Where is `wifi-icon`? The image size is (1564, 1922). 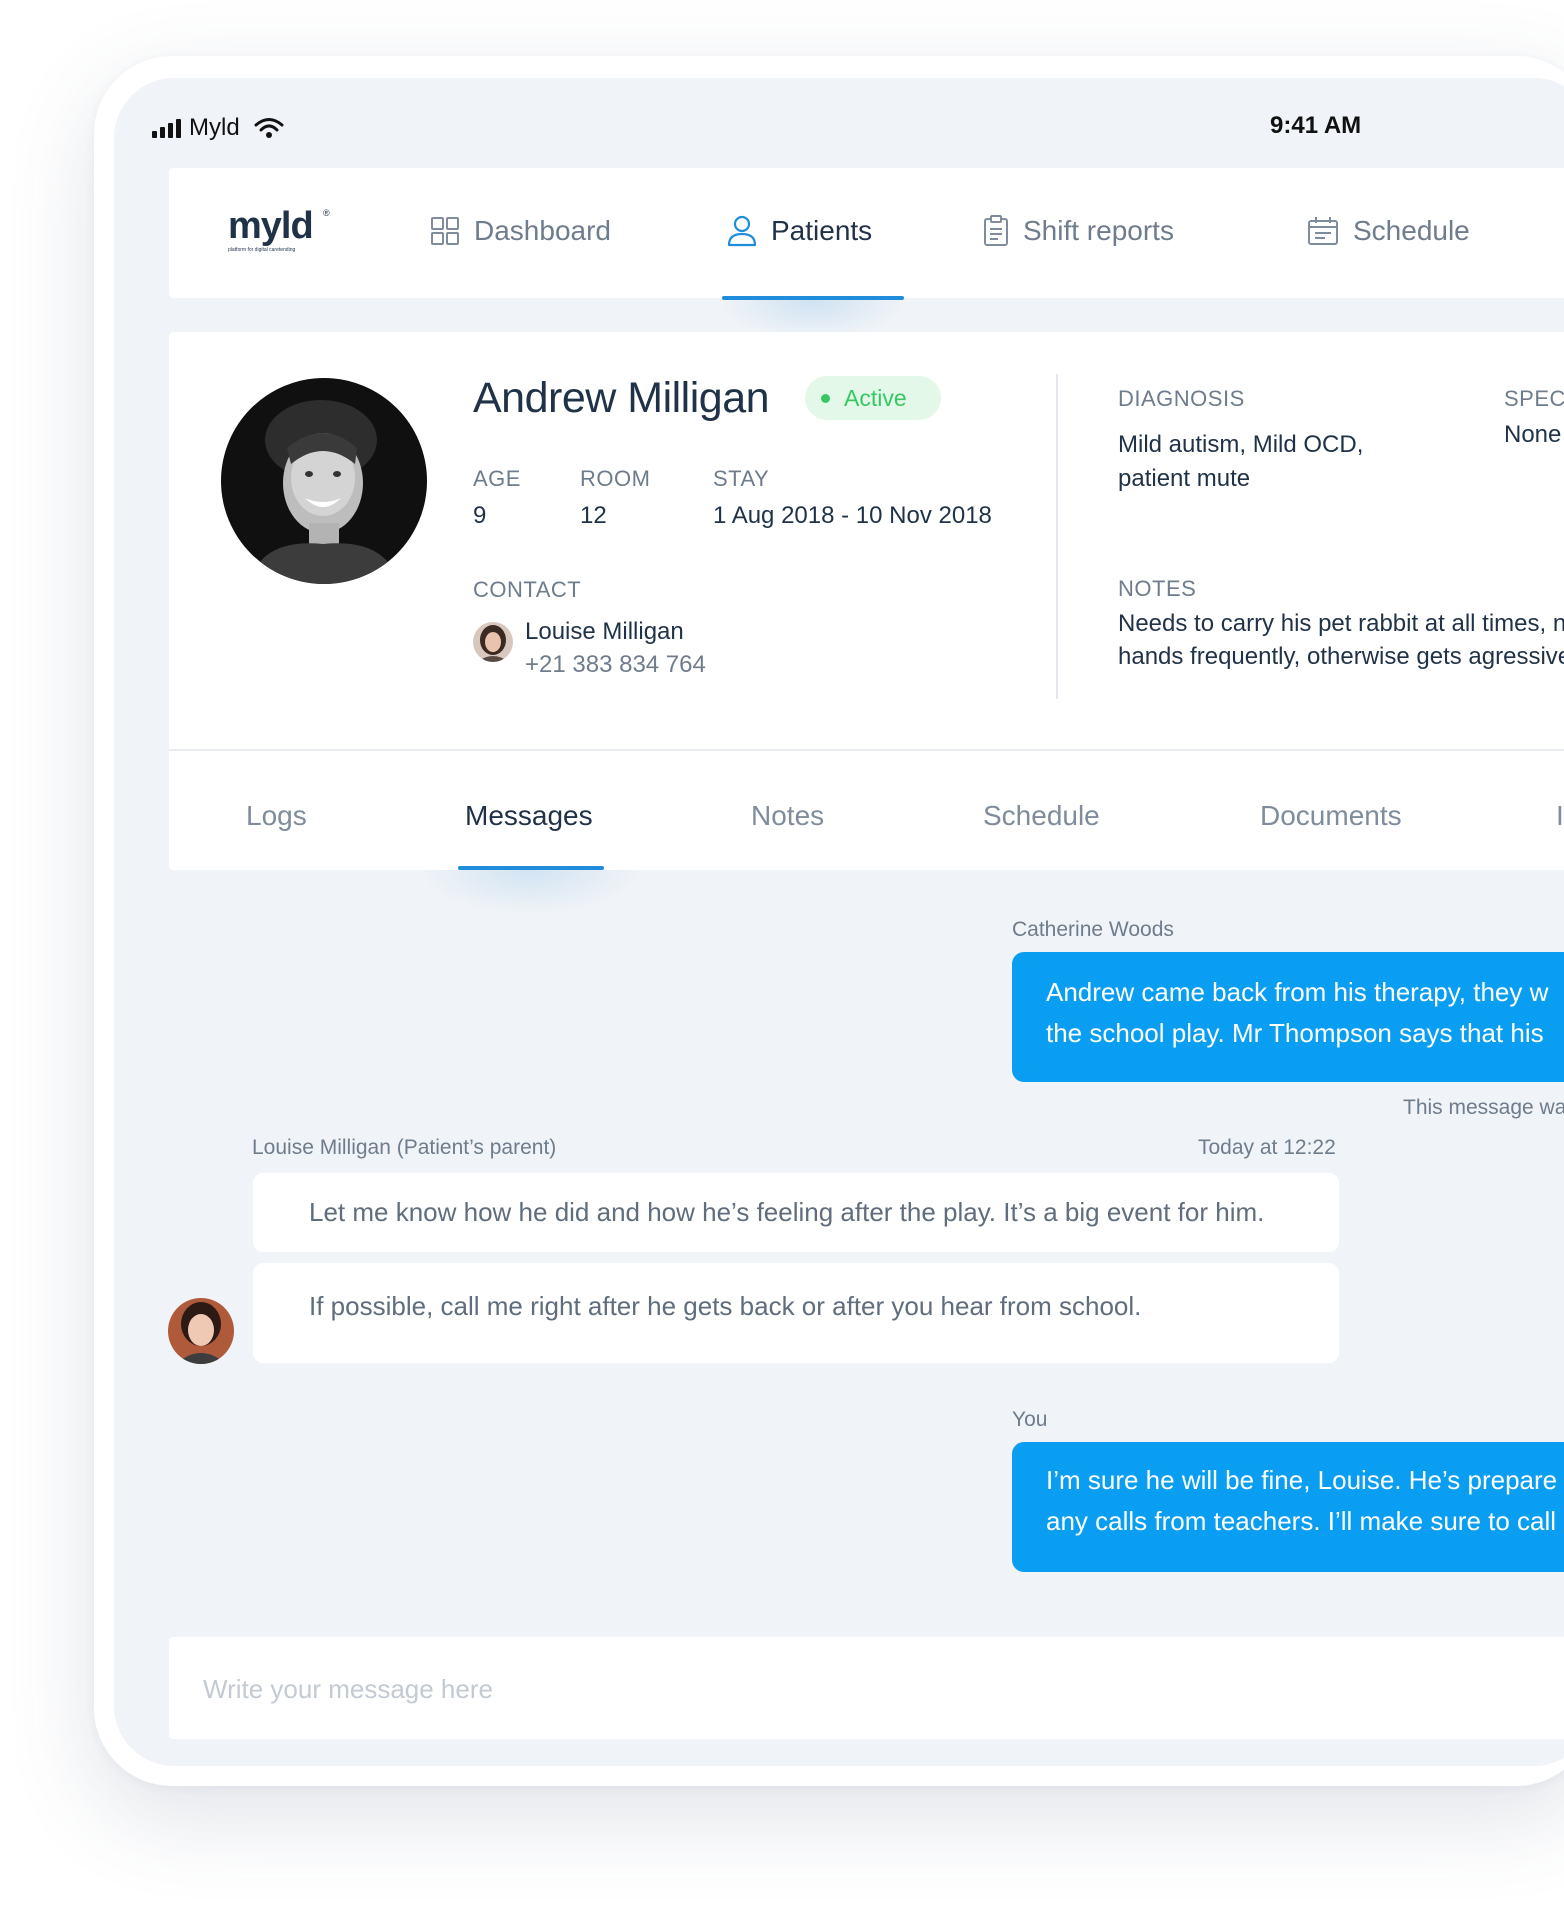 wifi-icon is located at coordinates (269, 128).